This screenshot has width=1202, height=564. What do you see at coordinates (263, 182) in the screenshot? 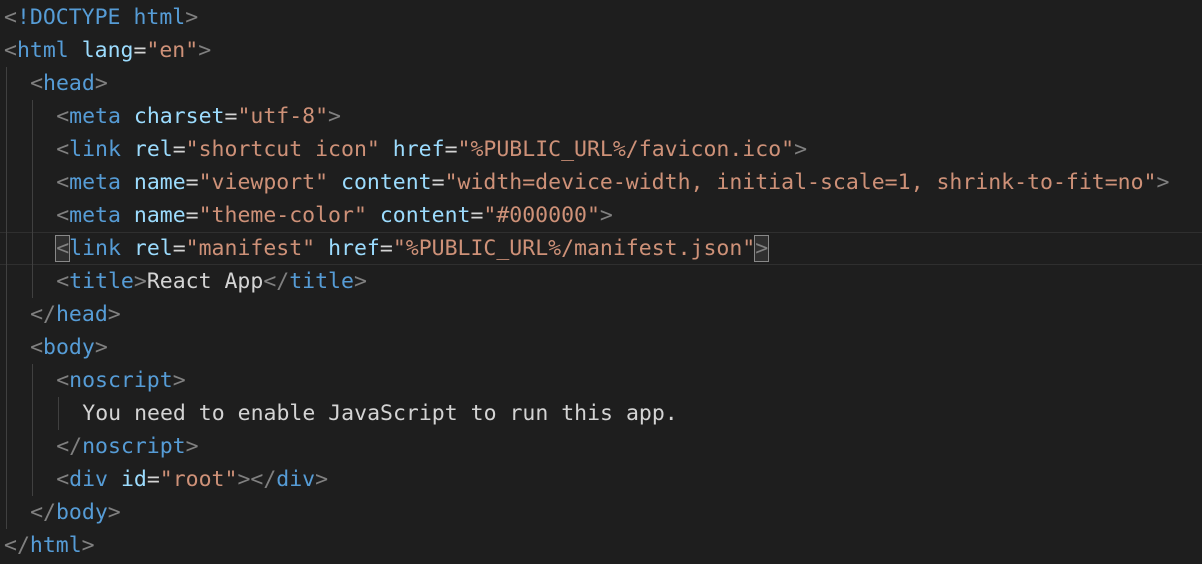
I see `token-str: "viewport"` at bounding box center [263, 182].